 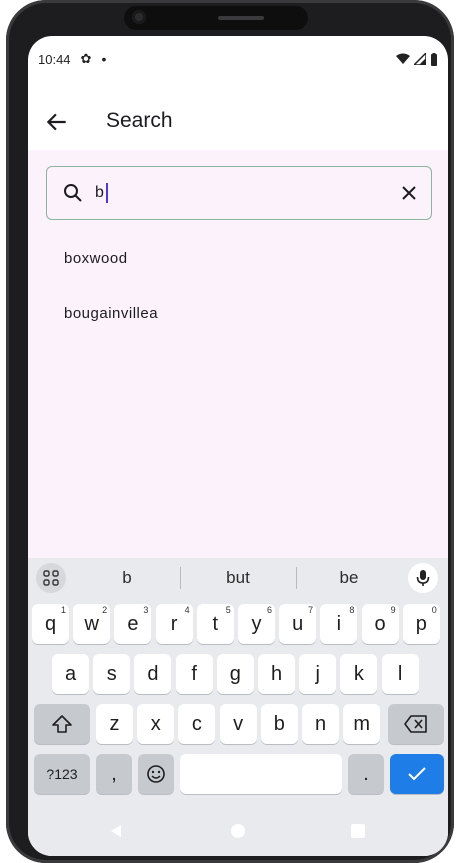 I want to click on key-hint: 1, so click(x=63, y=610).